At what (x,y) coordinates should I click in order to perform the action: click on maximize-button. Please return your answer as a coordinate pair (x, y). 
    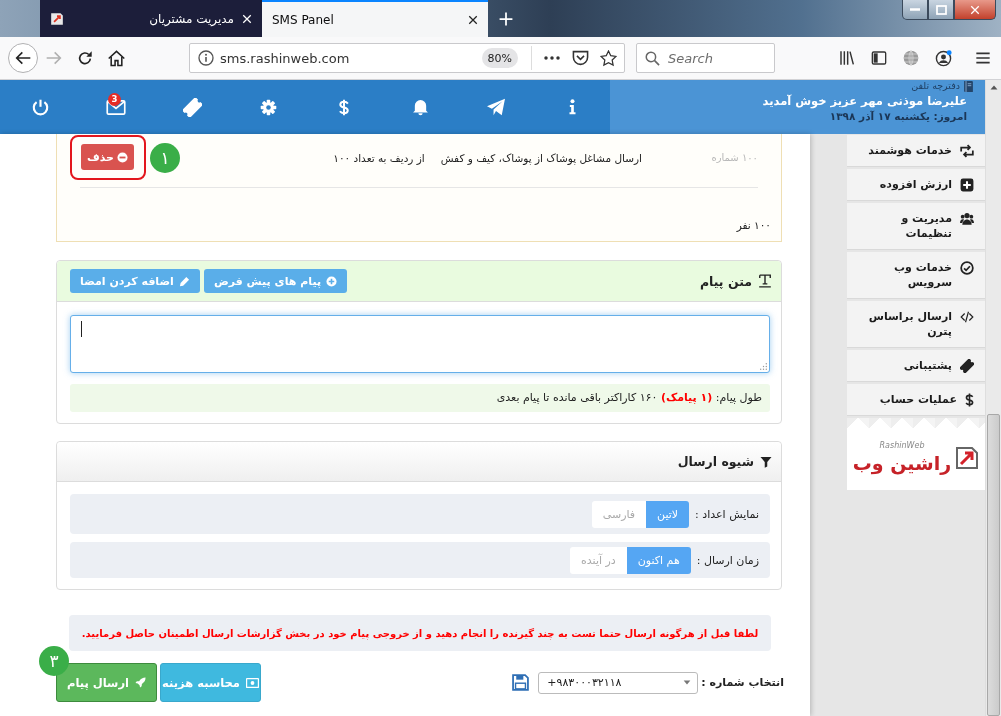
    Looking at the image, I should click on (941, 10).